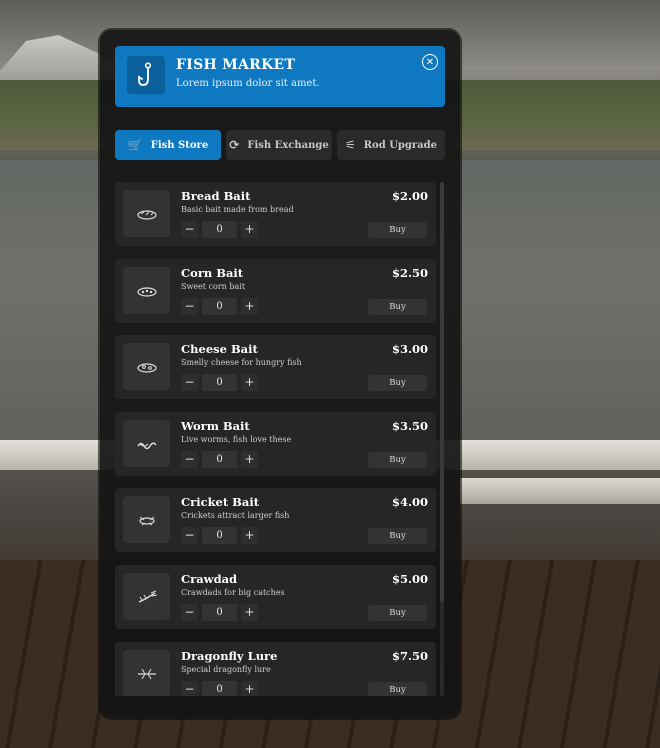 The height and width of the screenshot is (748, 660). What do you see at coordinates (237, 209) in the screenshot?
I see `item-description: Basic bait made from bread` at bounding box center [237, 209].